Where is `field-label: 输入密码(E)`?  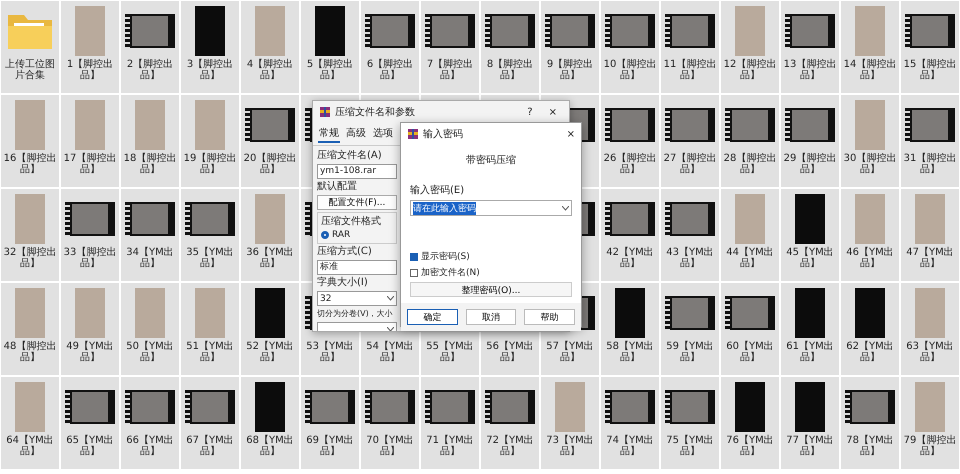
field-label: 输入密码(E) is located at coordinates (438, 190).